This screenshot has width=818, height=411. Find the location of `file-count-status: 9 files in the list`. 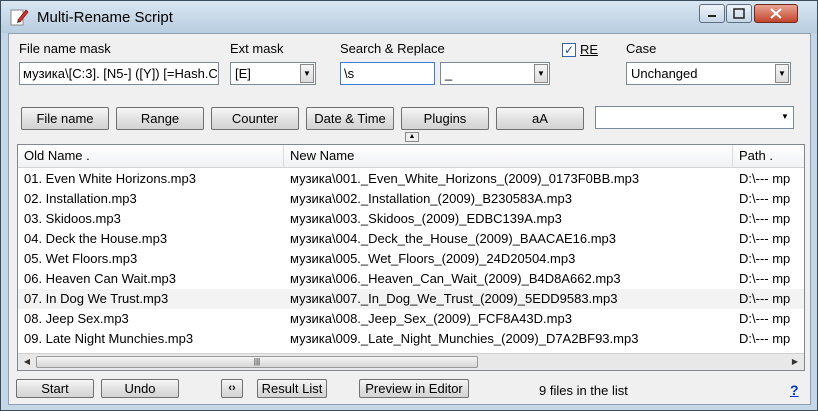

file-count-status: 9 files in the list is located at coordinates (583, 390).